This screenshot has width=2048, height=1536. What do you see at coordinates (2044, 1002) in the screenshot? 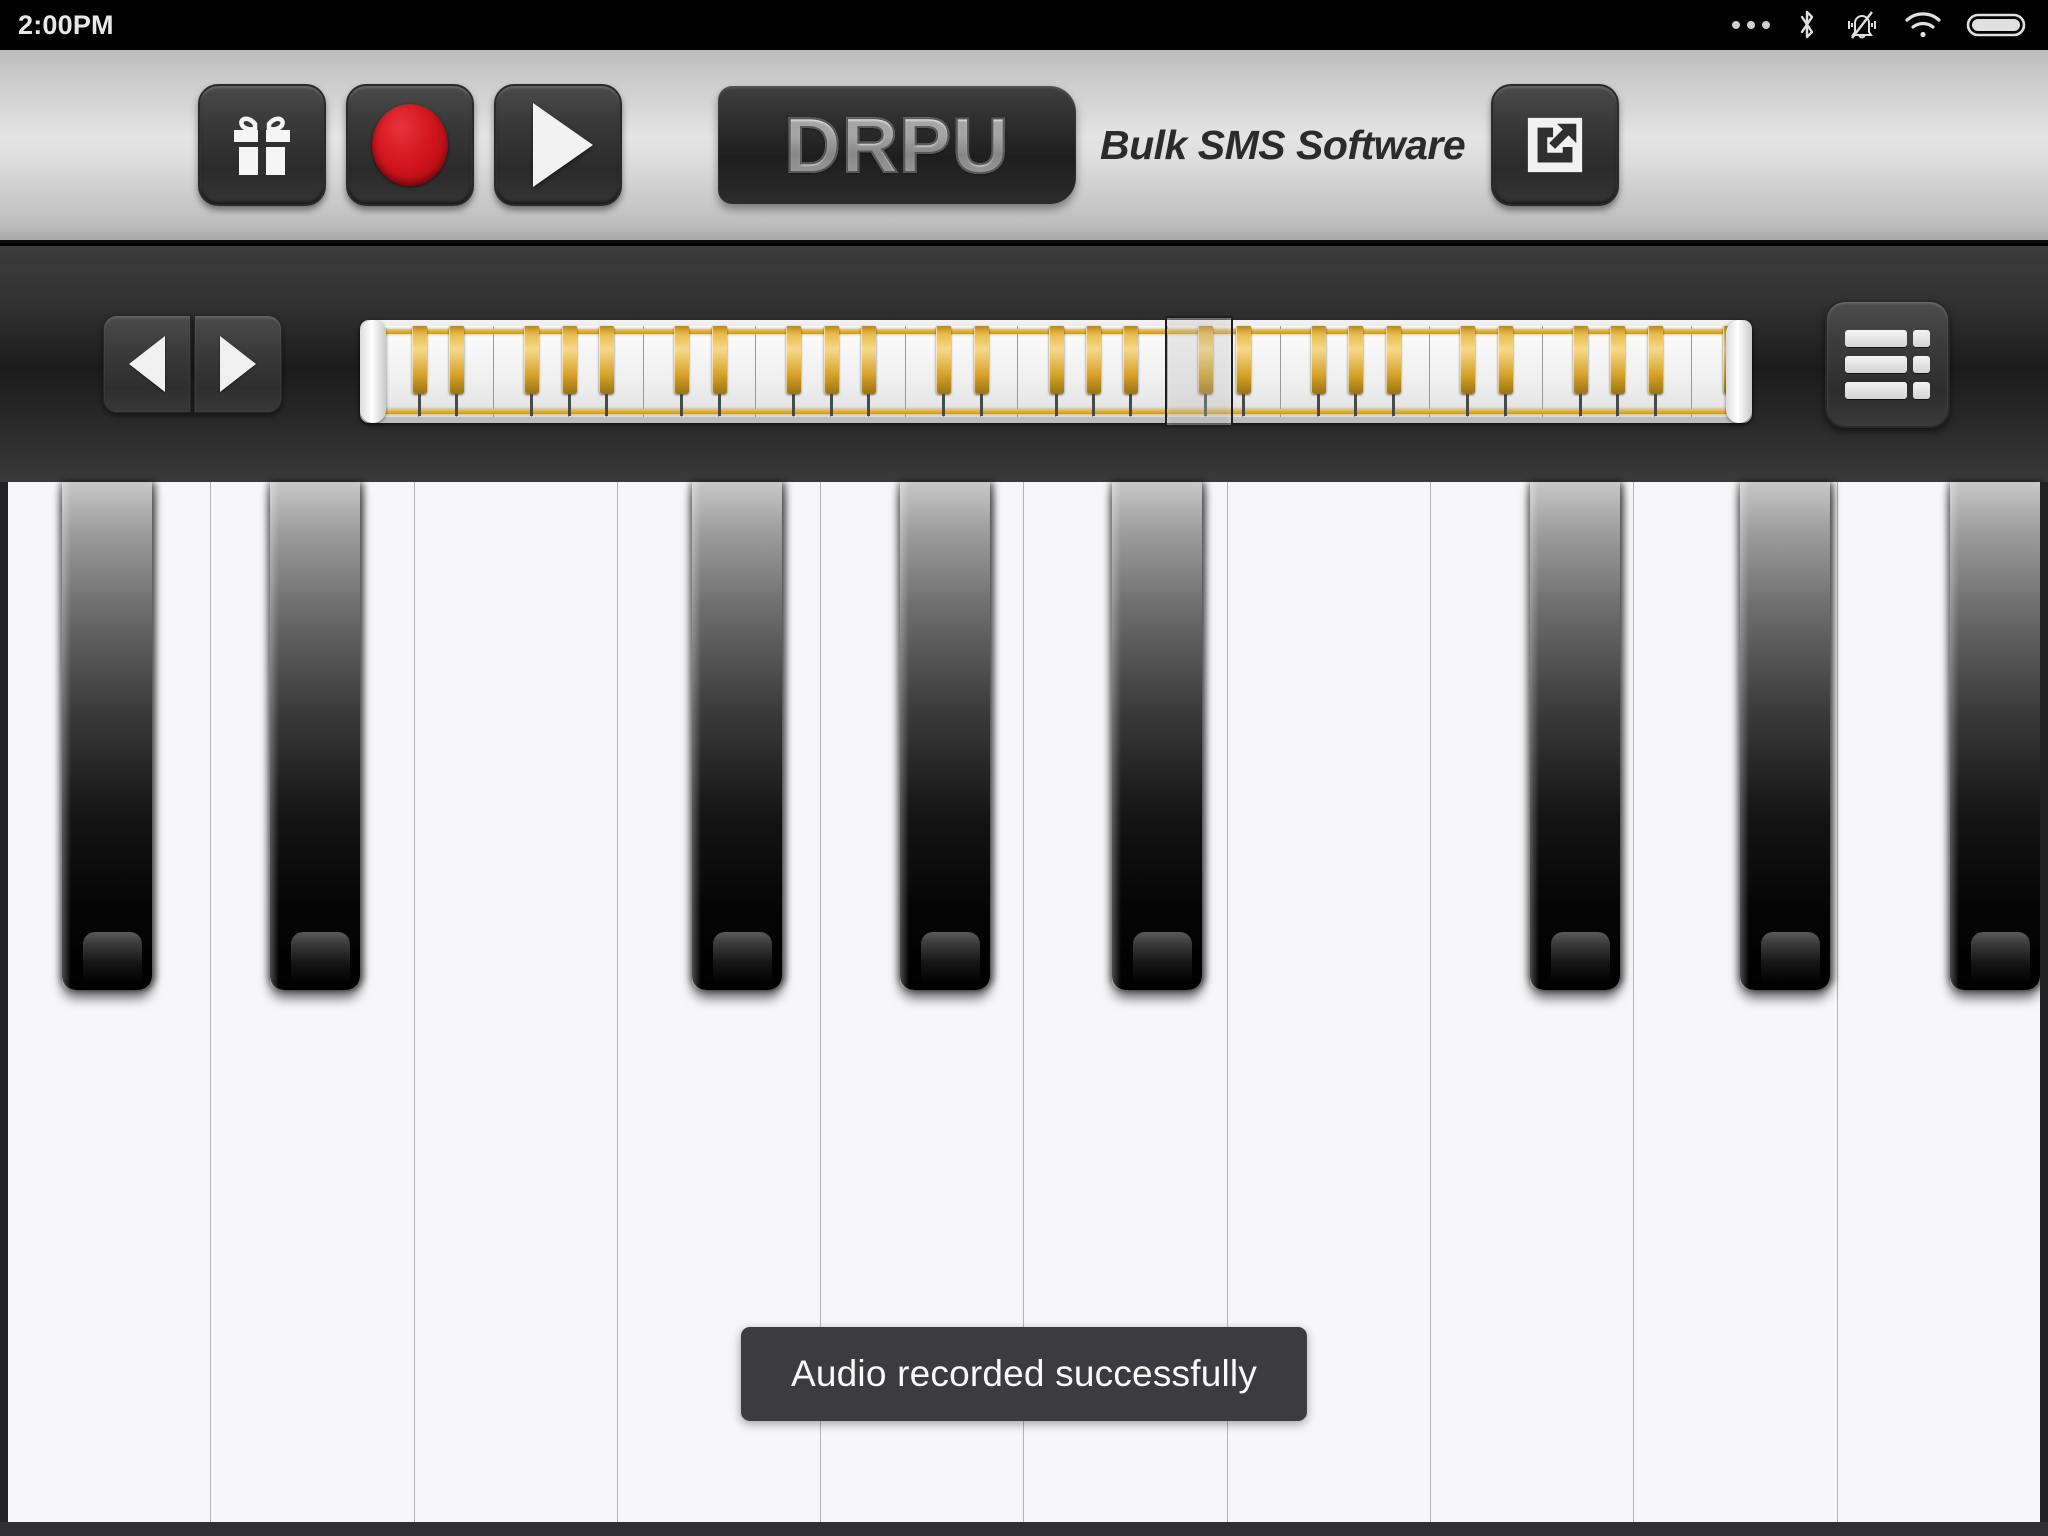
I see `piano-edge-right` at bounding box center [2044, 1002].